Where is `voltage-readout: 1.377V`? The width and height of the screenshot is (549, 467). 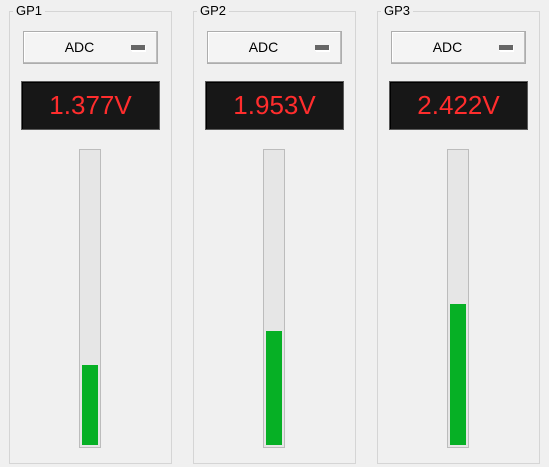
voltage-readout: 1.377V is located at coordinates (90, 105).